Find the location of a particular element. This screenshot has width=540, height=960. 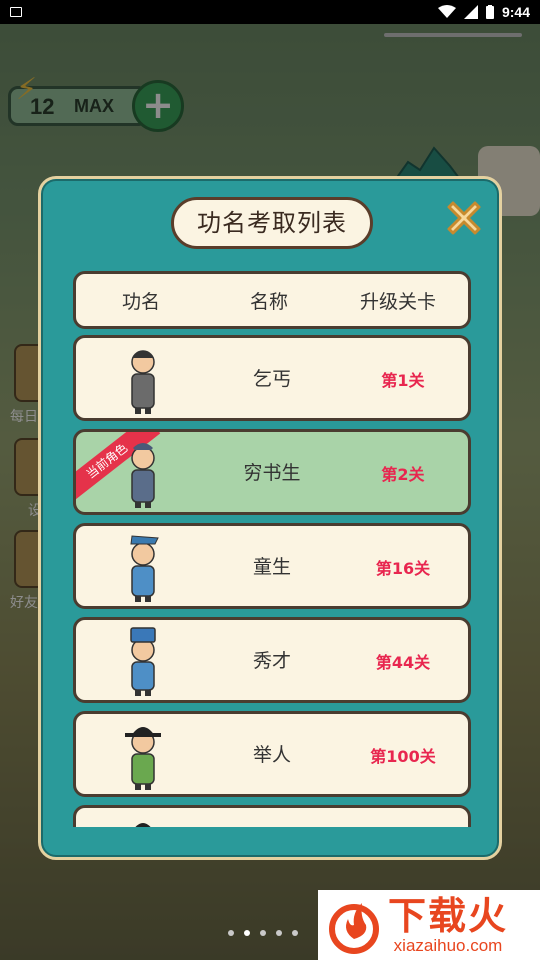

rank-row-juren: 举人 第100关 is located at coordinates (272, 754).